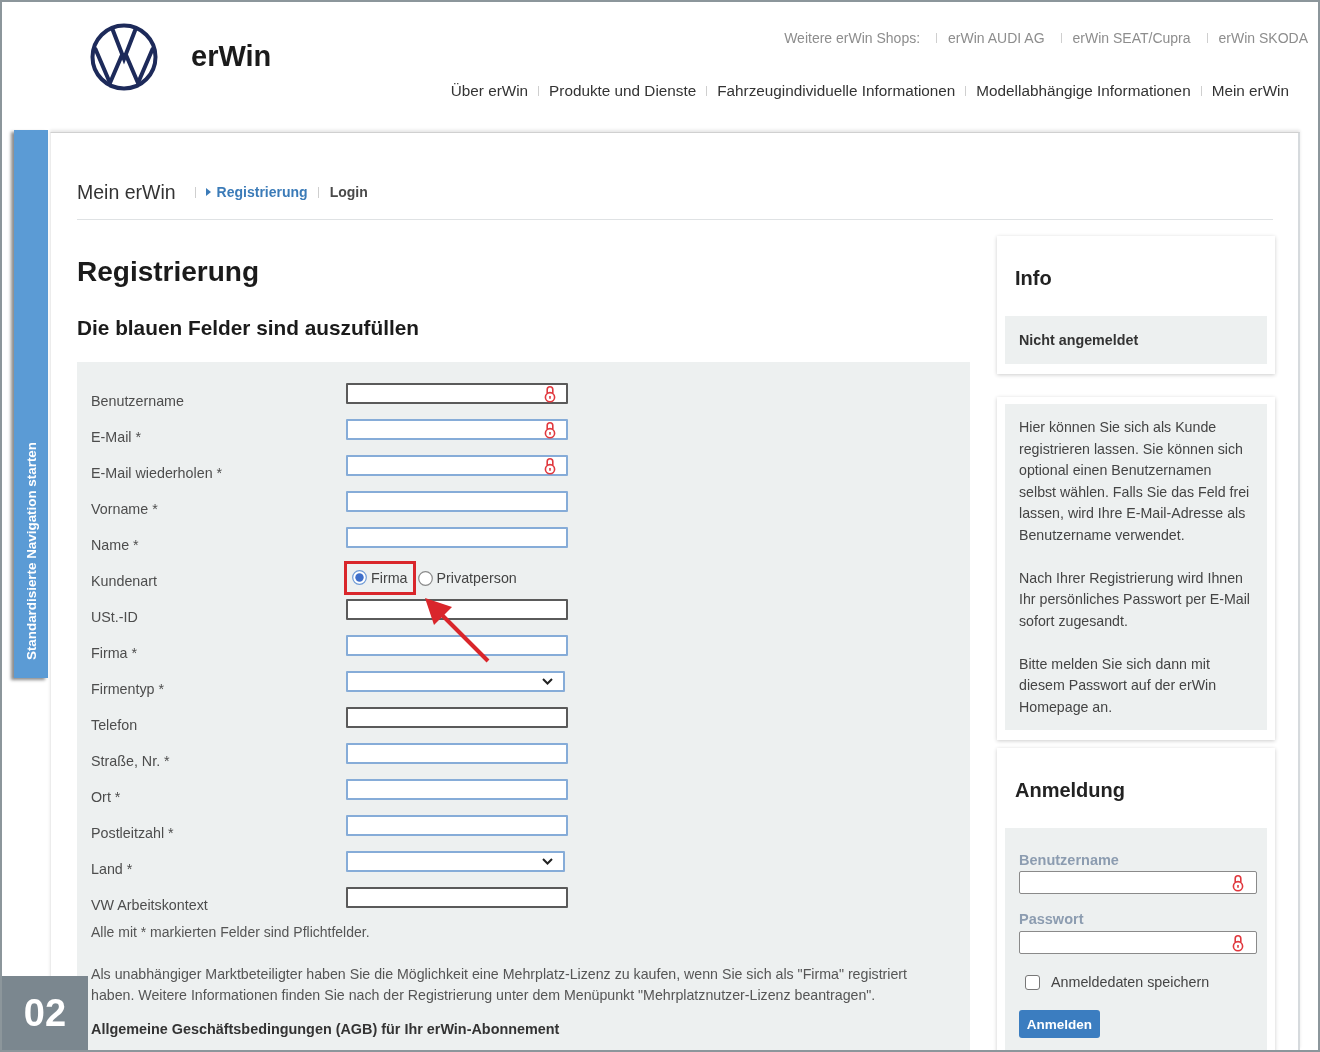 The width and height of the screenshot is (1320, 1052). What do you see at coordinates (128, 689) in the screenshot?
I see `field-label: Firmentyp *` at bounding box center [128, 689].